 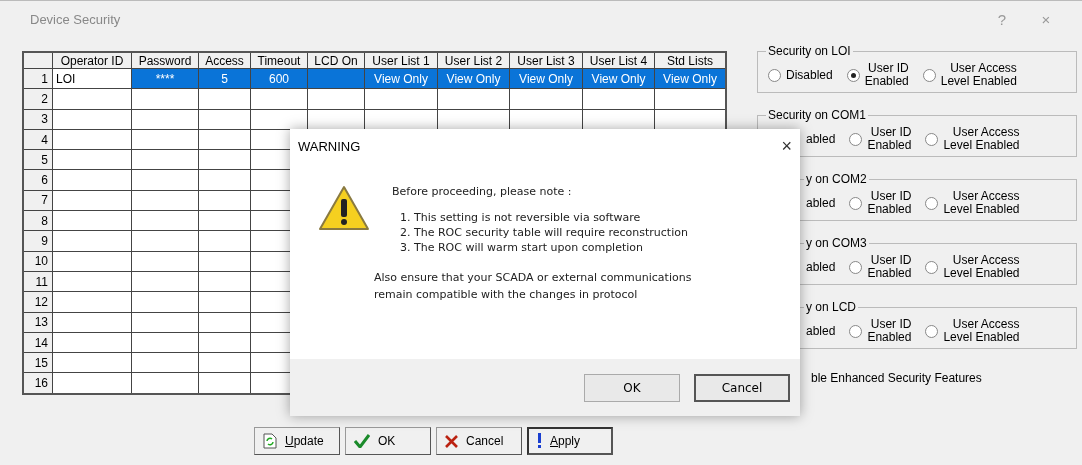 What do you see at coordinates (836, 243) in the screenshot?
I see `group-title: y on COM3` at bounding box center [836, 243].